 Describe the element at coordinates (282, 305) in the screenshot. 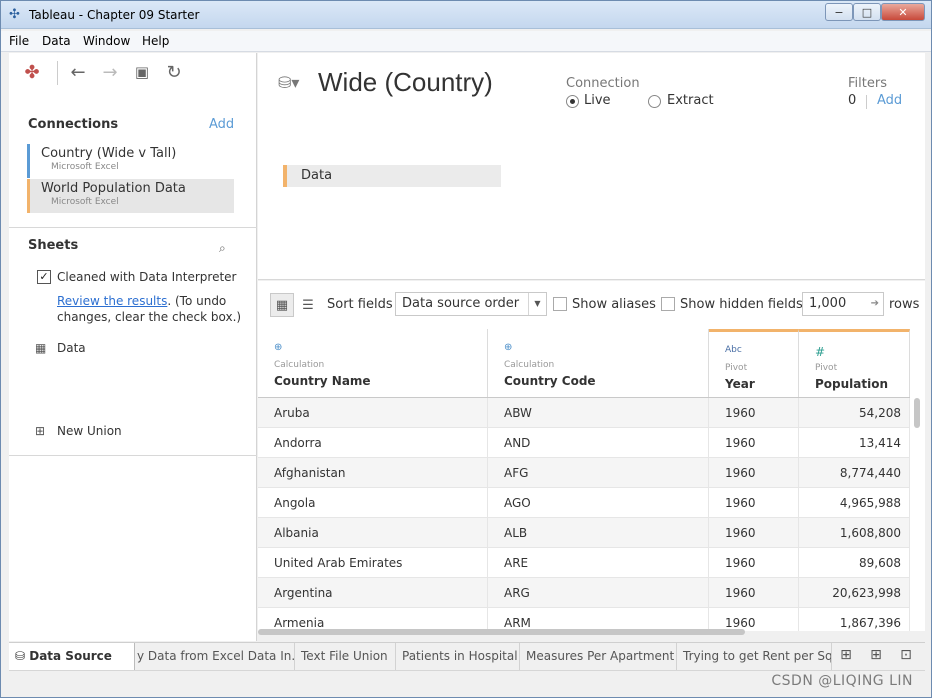

I see `grid-view-icon: ▦` at that location.